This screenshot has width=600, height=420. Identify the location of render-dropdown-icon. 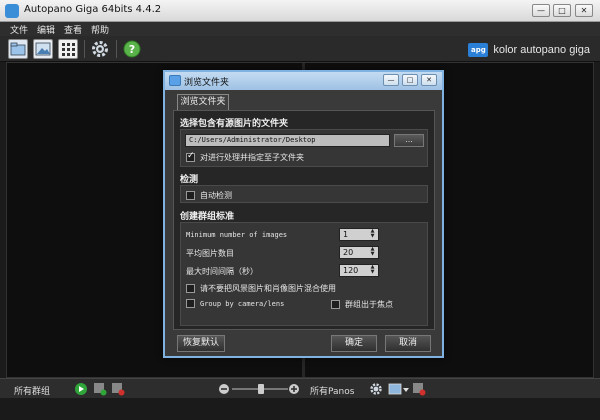
(399, 389).